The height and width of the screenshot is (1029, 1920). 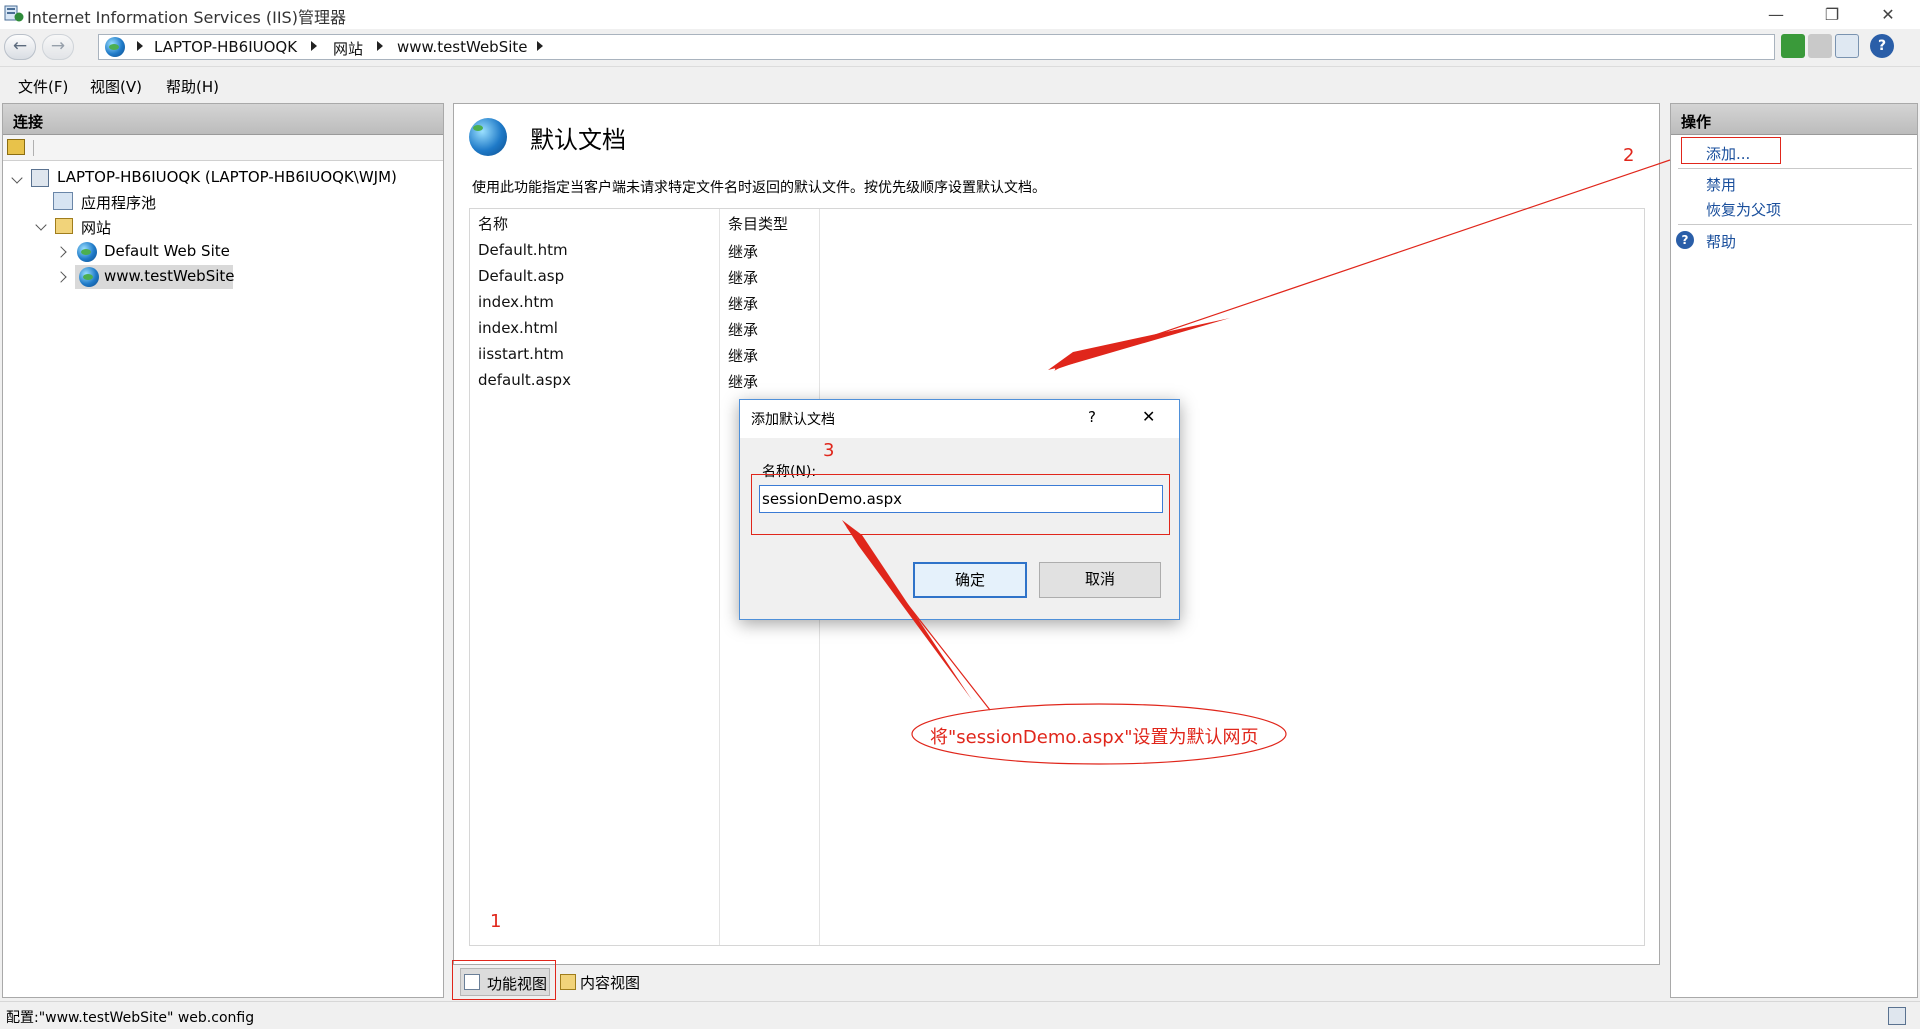 What do you see at coordinates (496, 921) in the screenshot?
I see `annotation-step-1: 1` at bounding box center [496, 921].